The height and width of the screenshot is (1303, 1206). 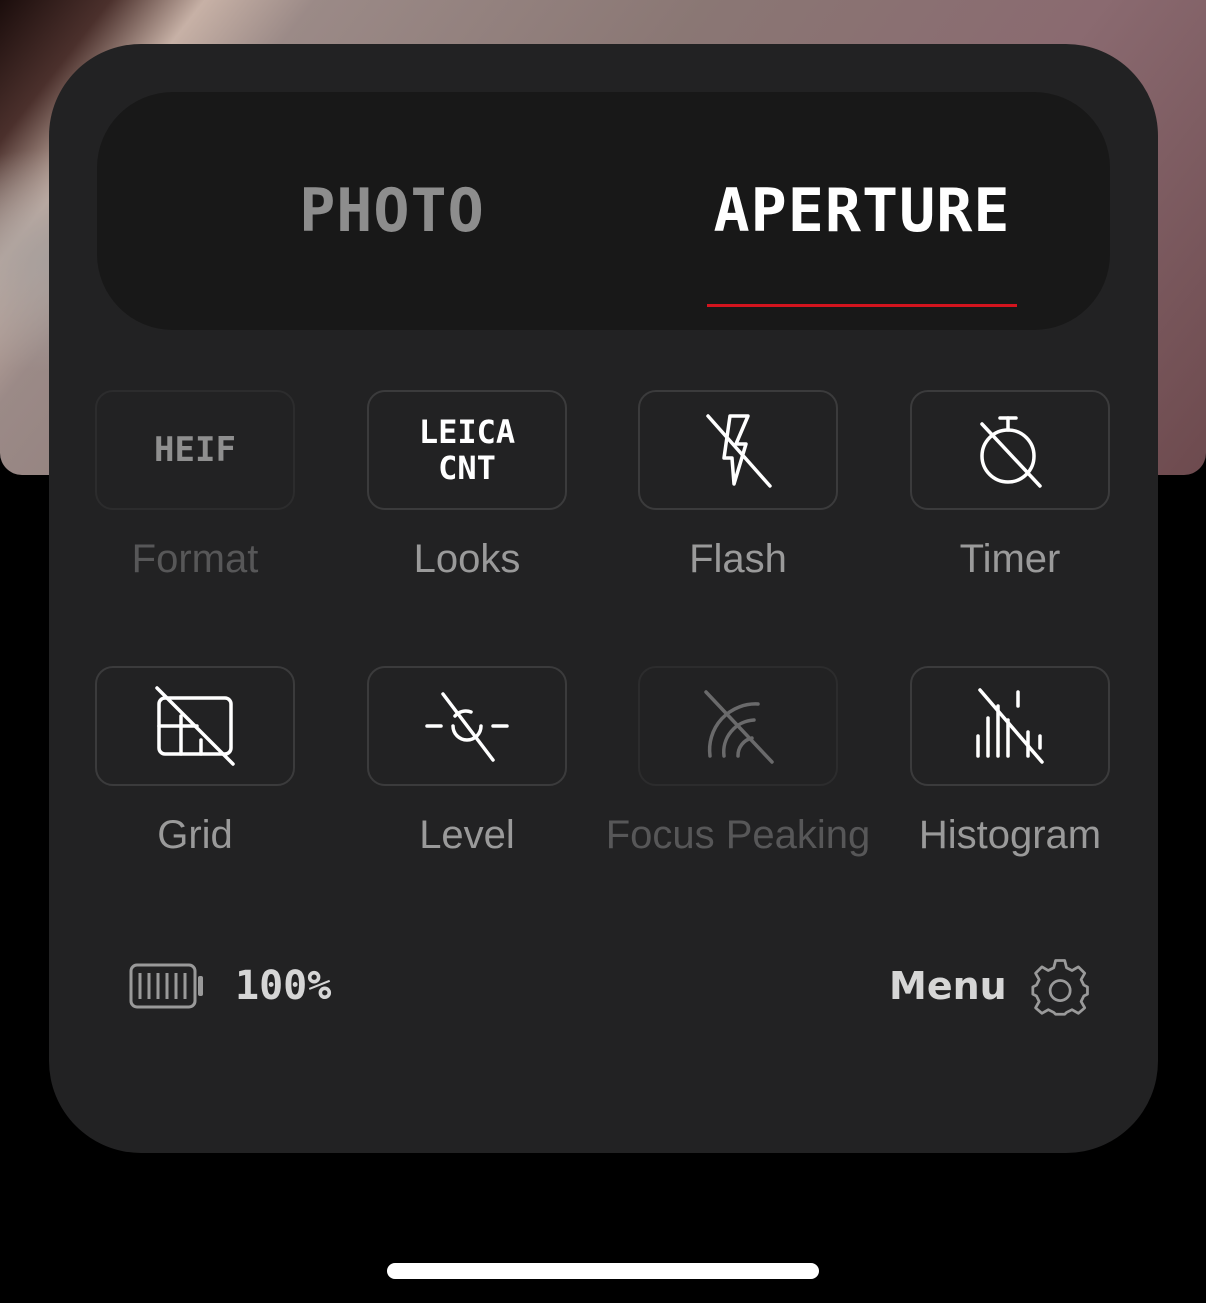 I want to click on heif-text-icon: HEIF, so click(x=195, y=450).